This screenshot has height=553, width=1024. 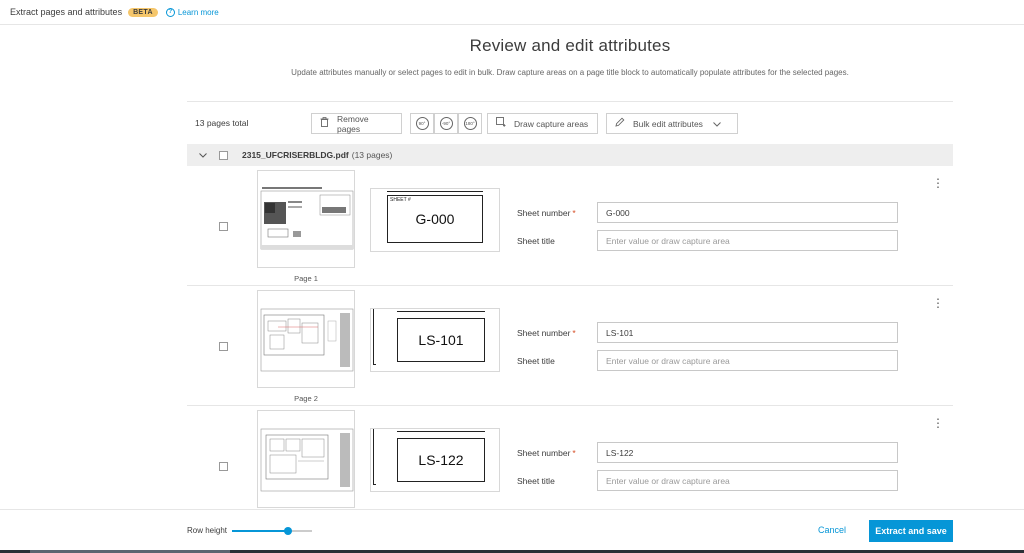 I want to click on help-icon: ?, so click(x=170, y=12).